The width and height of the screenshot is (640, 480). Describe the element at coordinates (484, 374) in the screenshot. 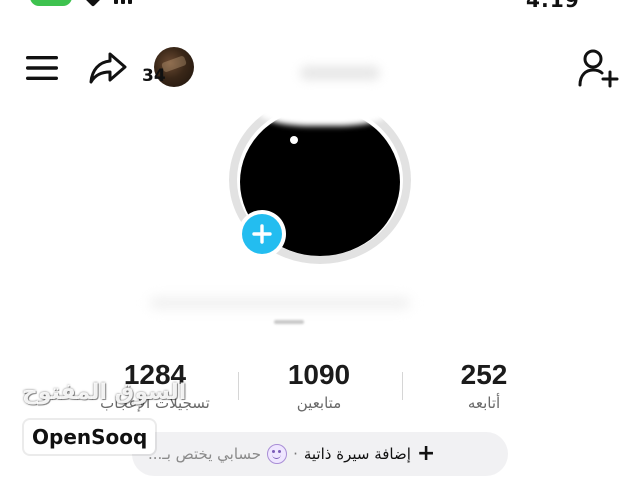

I see `following-count: 252` at that location.